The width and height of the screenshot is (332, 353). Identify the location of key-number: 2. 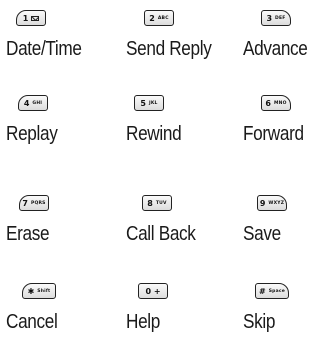
(152, 18).